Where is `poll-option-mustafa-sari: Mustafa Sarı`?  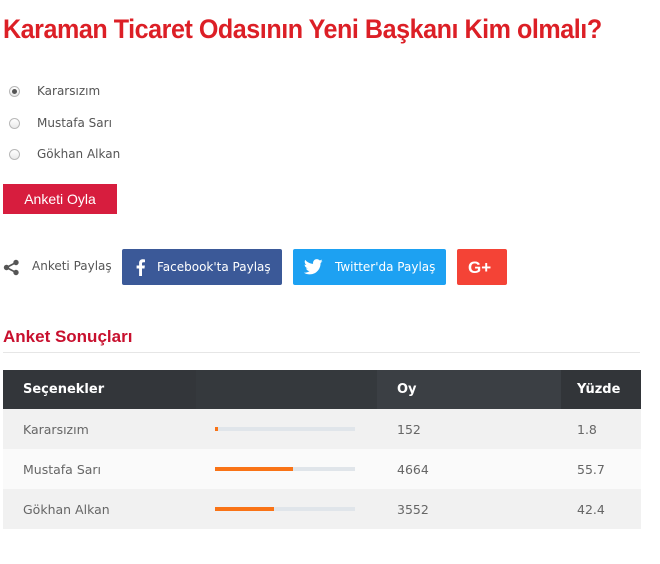
poll-option-mustafa-sari: Mustafa Sarı is located at coordinates (60, 123).